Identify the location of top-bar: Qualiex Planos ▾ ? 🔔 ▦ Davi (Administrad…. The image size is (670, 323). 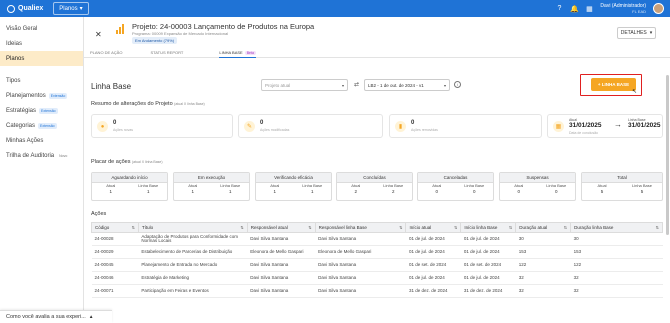
(335, 8).